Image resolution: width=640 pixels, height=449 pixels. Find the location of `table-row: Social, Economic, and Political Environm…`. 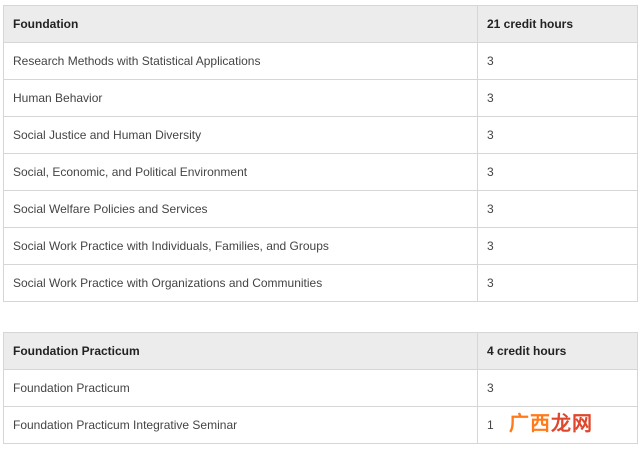

table-row: Social, Economic, and Political Environm… is located at coordinates (320, 172).